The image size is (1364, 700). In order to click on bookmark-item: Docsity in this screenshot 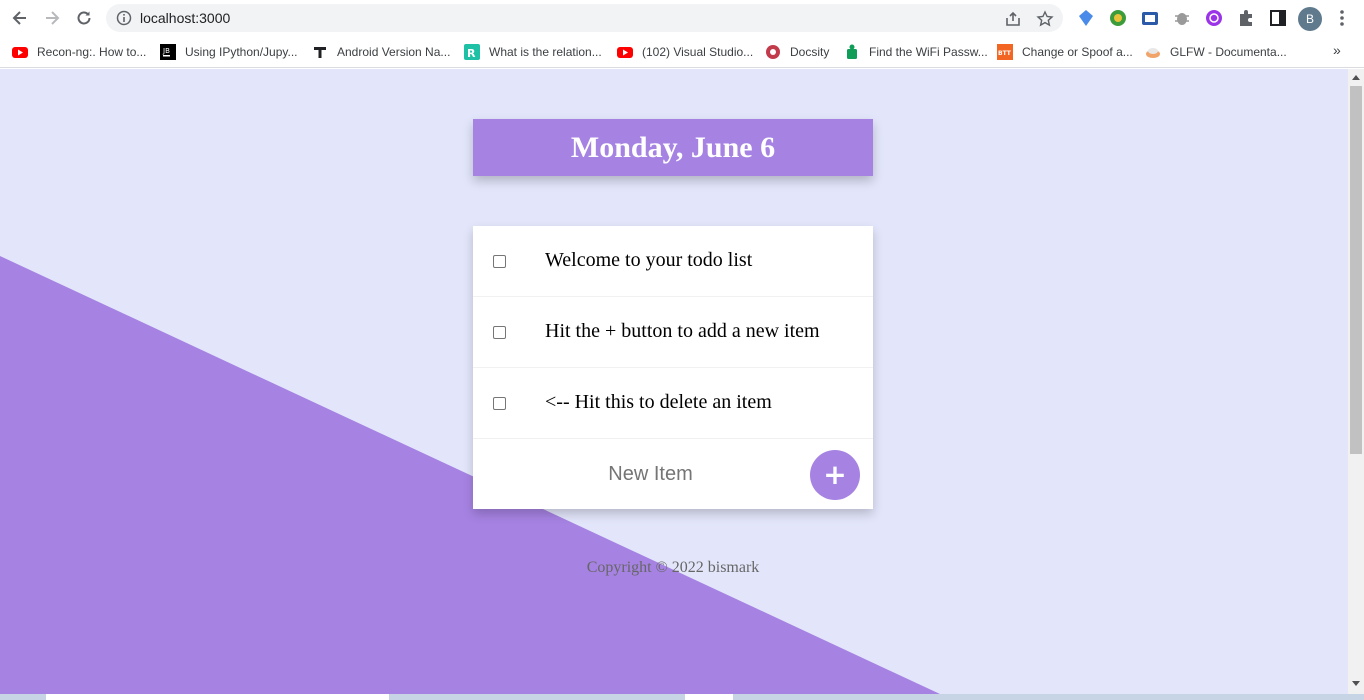, I will do `click(797, 52)`.